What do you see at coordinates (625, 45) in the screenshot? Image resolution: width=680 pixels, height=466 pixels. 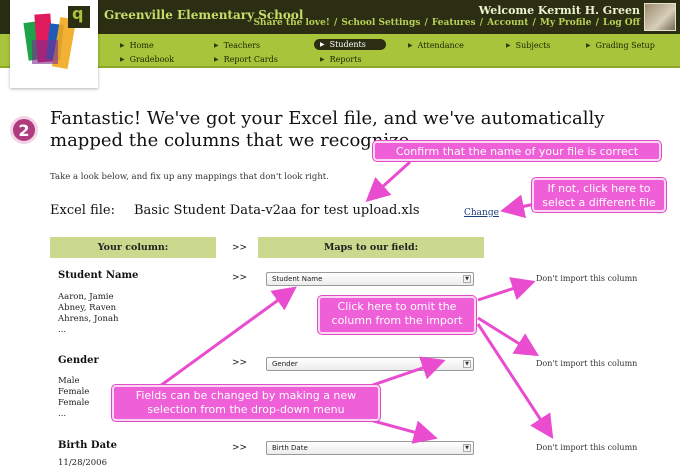 I see `nav-label: Grading Setup` at bounding box center [625, 45].